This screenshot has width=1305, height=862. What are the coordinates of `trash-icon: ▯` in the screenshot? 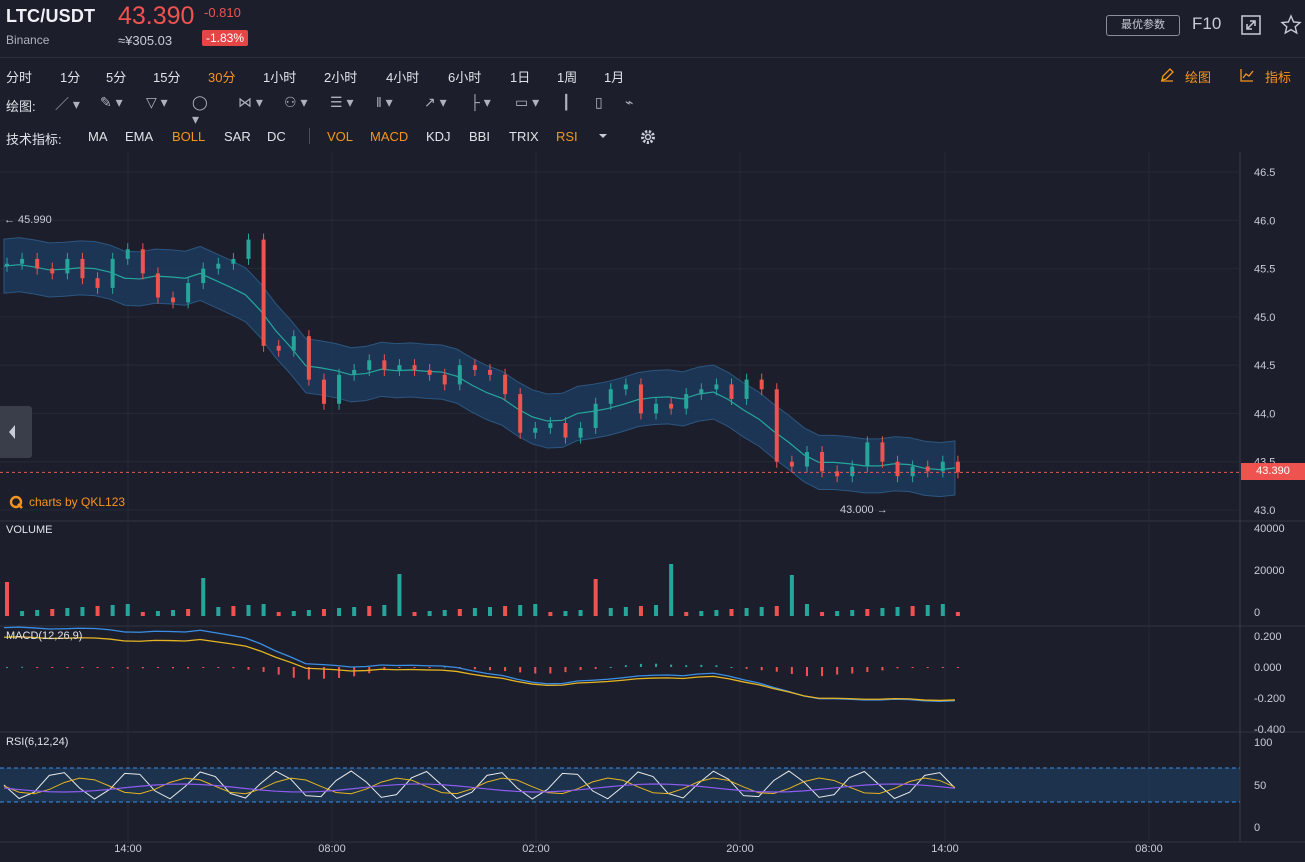 It's located at (608, 103).